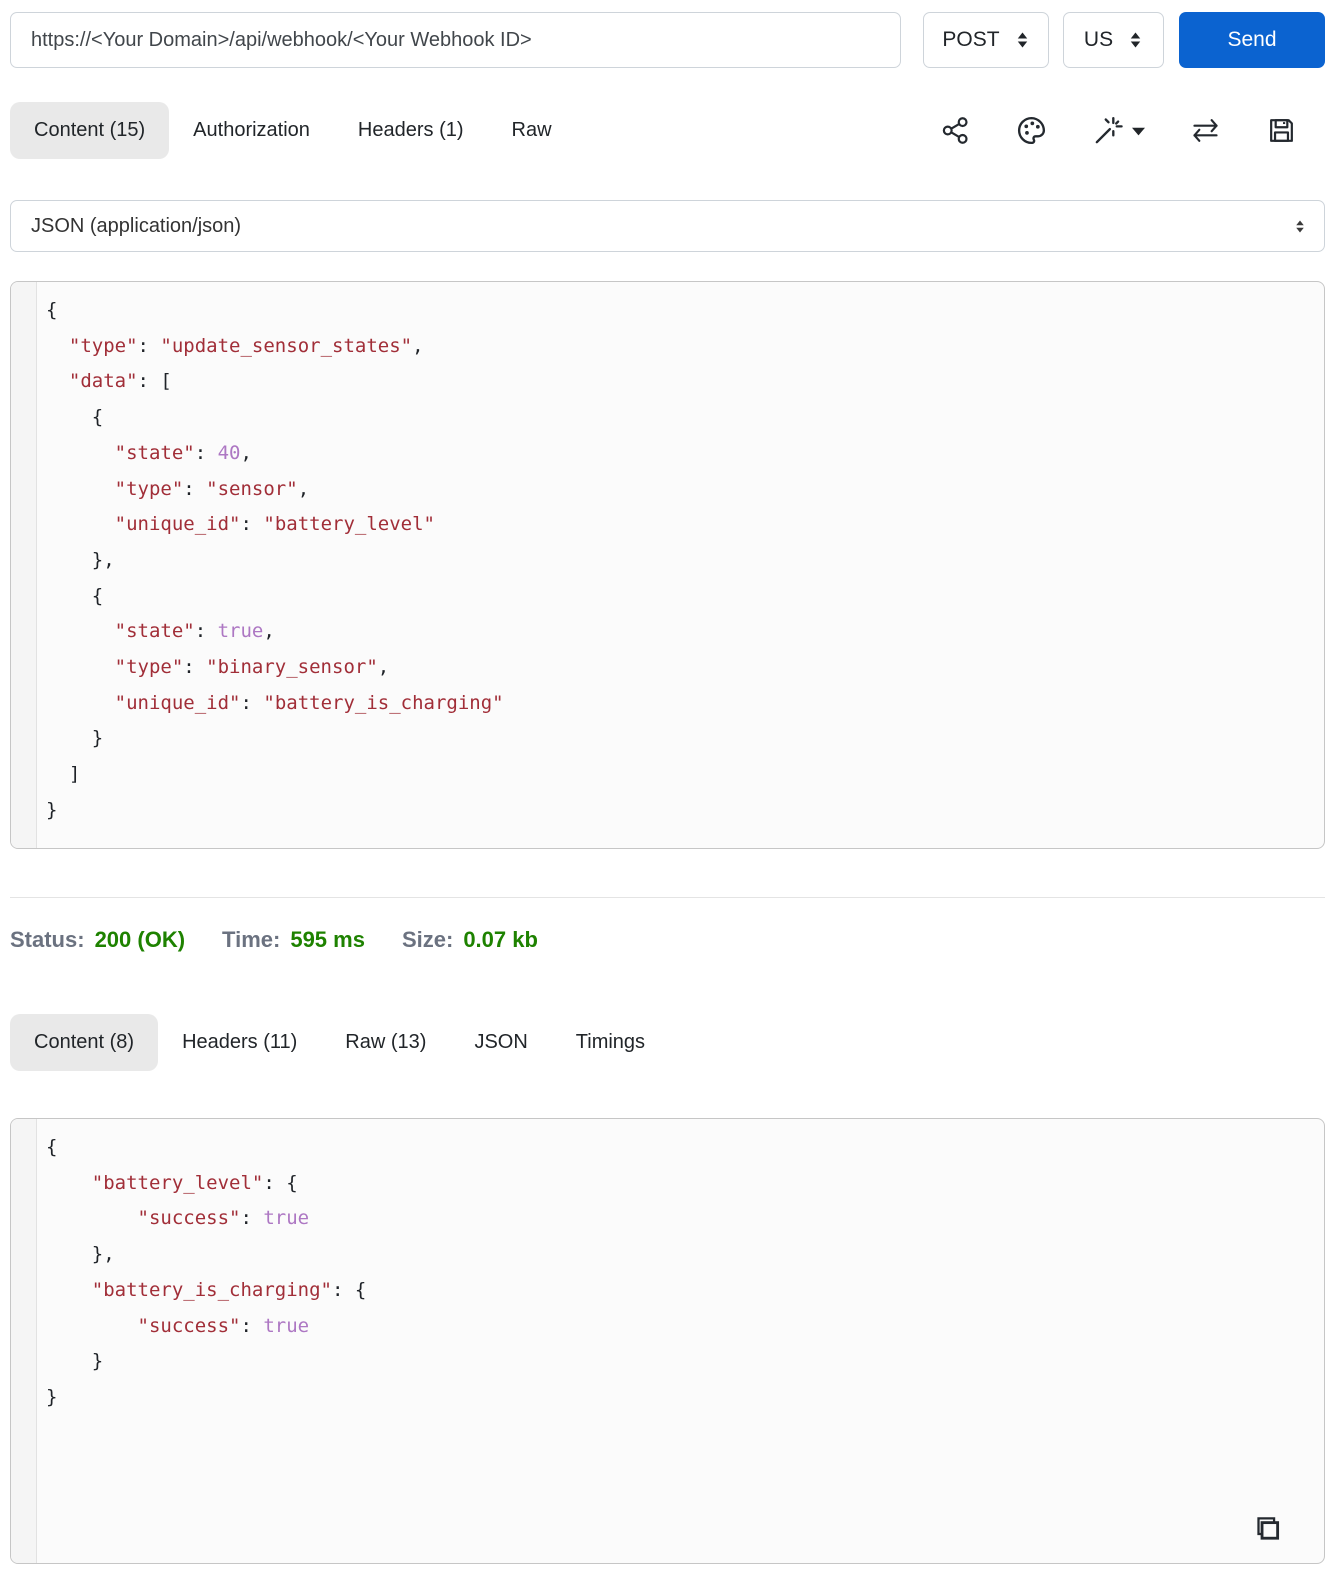  What do you see at coordinates (24, 1341) in the screenshot?
I see `viewer-gutter` at bounding box center [24, 1341].